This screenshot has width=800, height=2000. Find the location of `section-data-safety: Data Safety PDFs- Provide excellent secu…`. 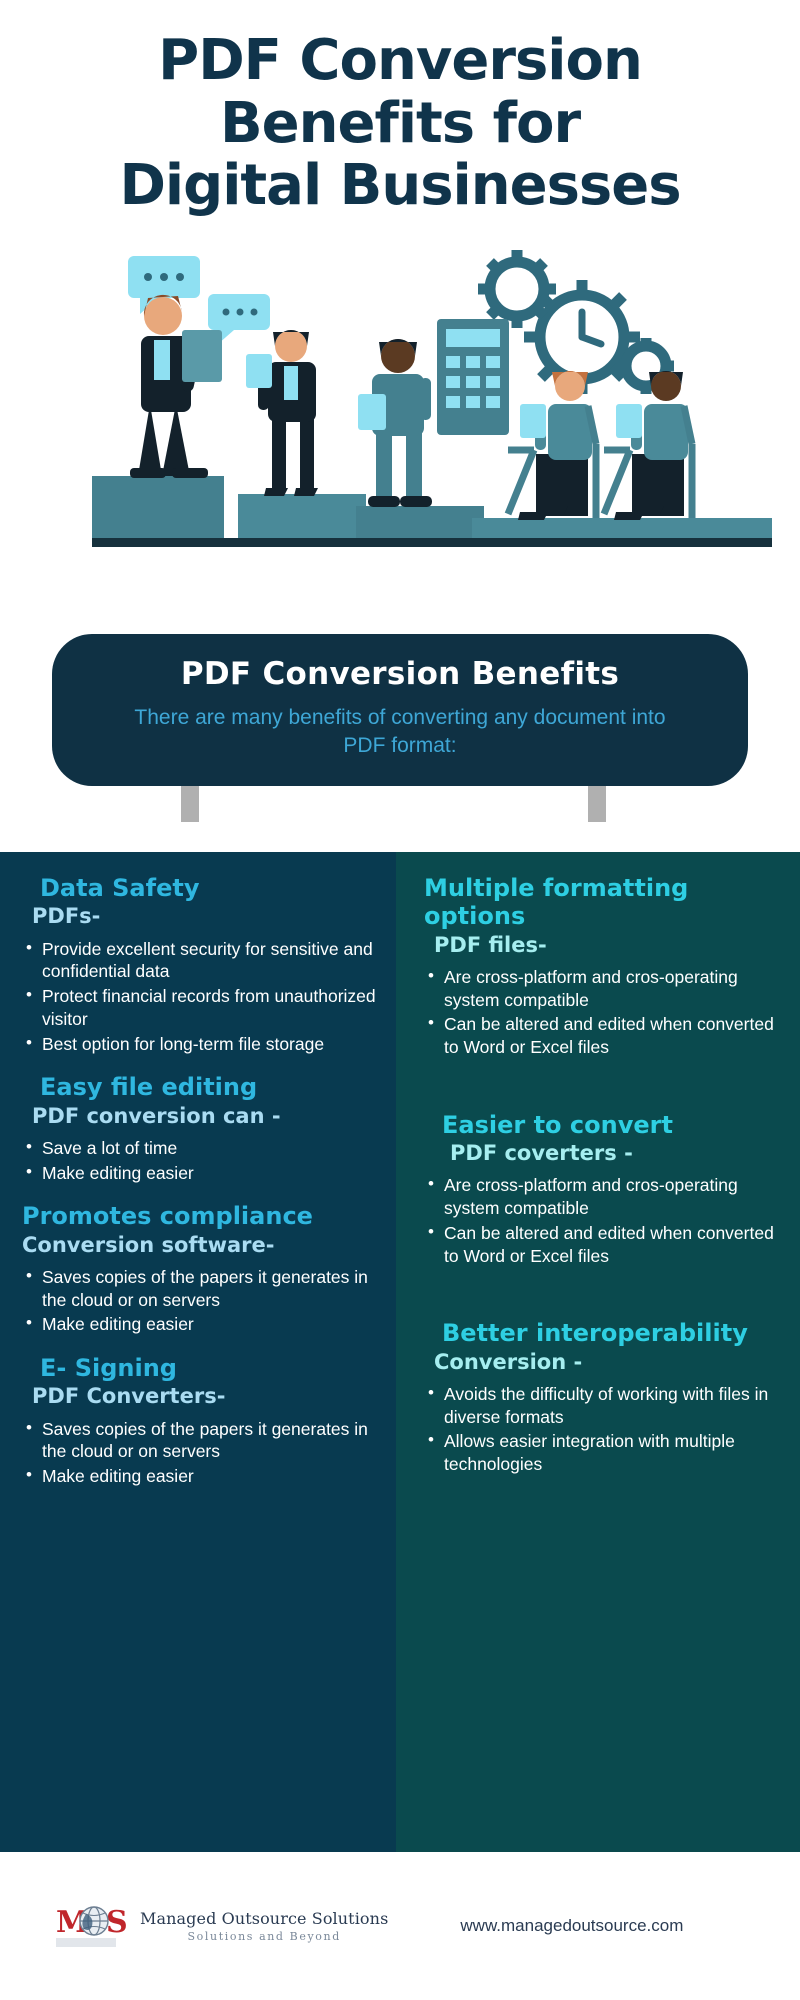

section-data-safety: Data Safety PDFs- Provide excellent secu… is located at coordinates (200, 964).